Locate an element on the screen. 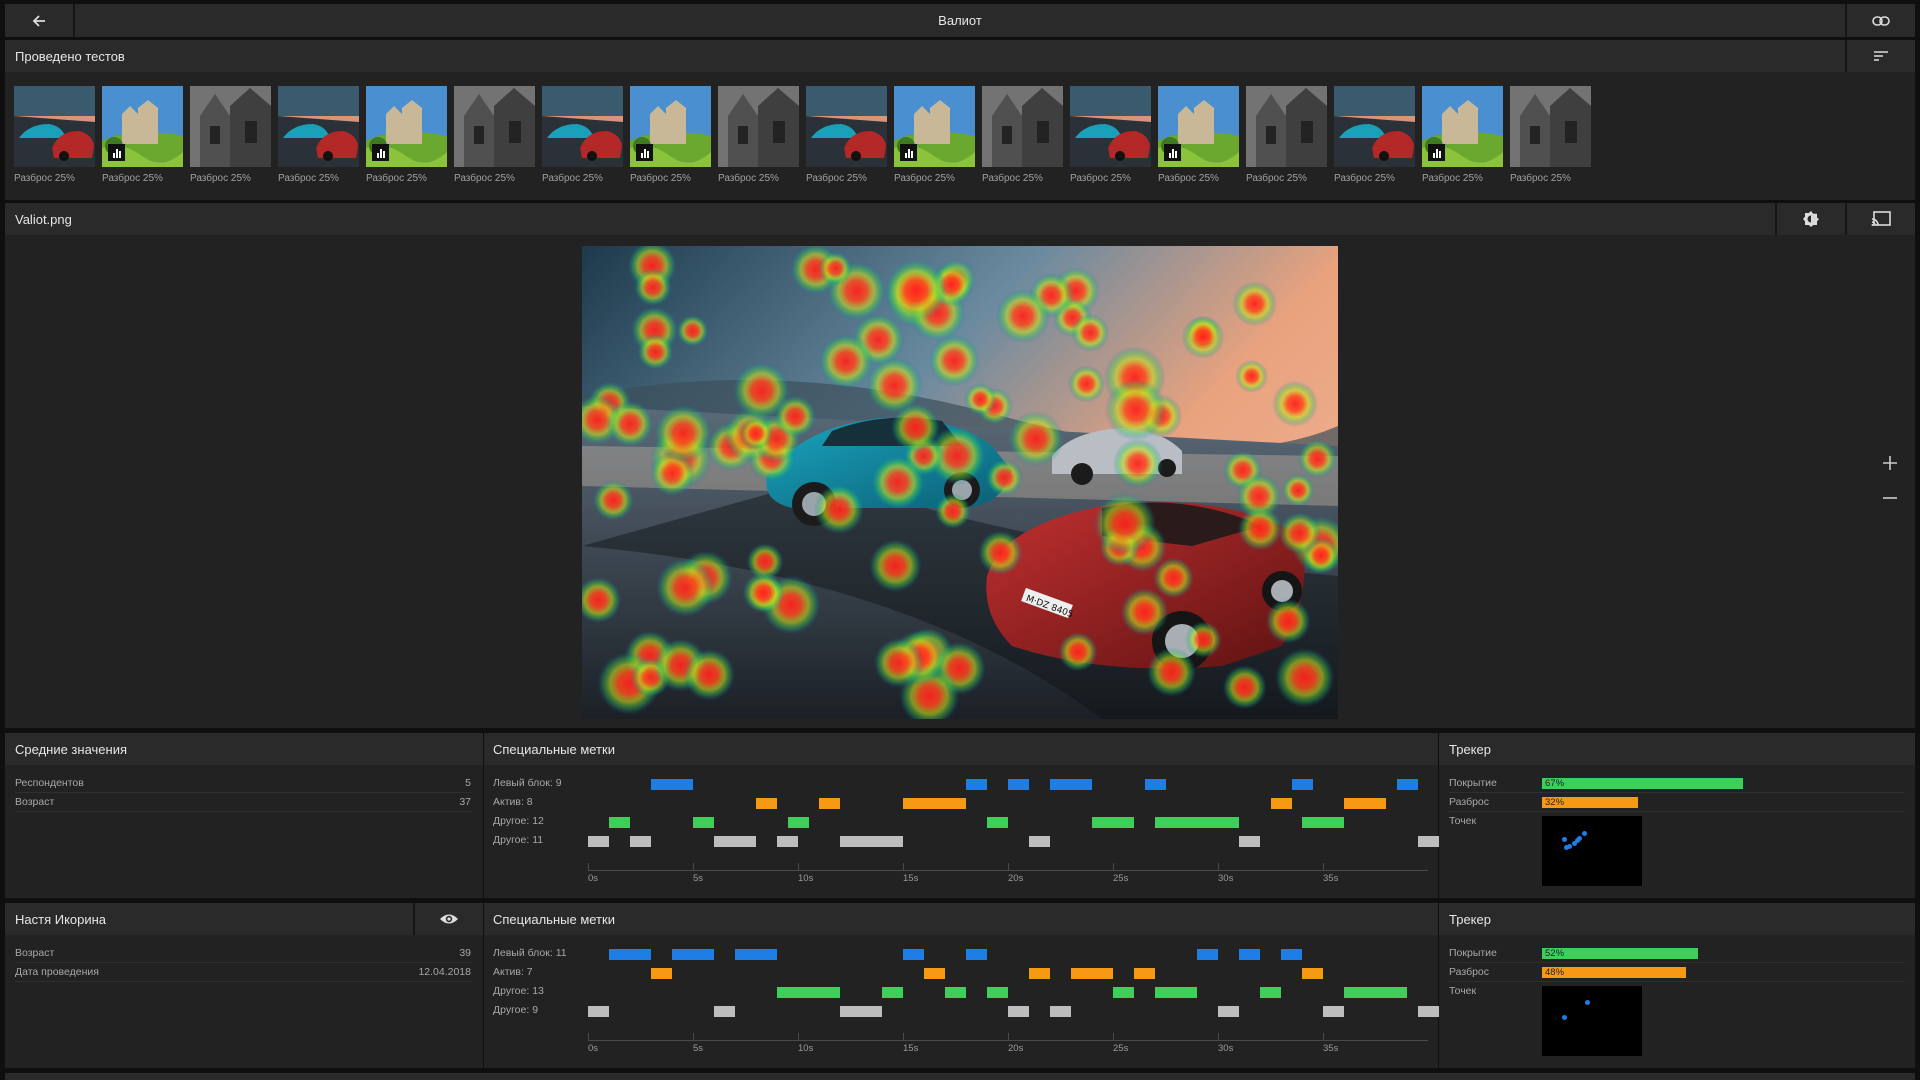  zoom-in-button is located at coordinates (1890, 463).